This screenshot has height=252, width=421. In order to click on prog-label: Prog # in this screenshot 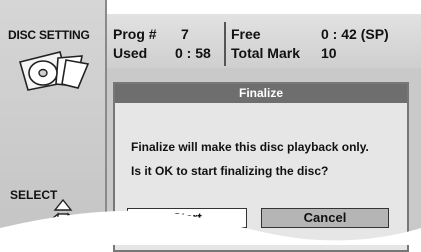, I will do `click(135, 34)`.